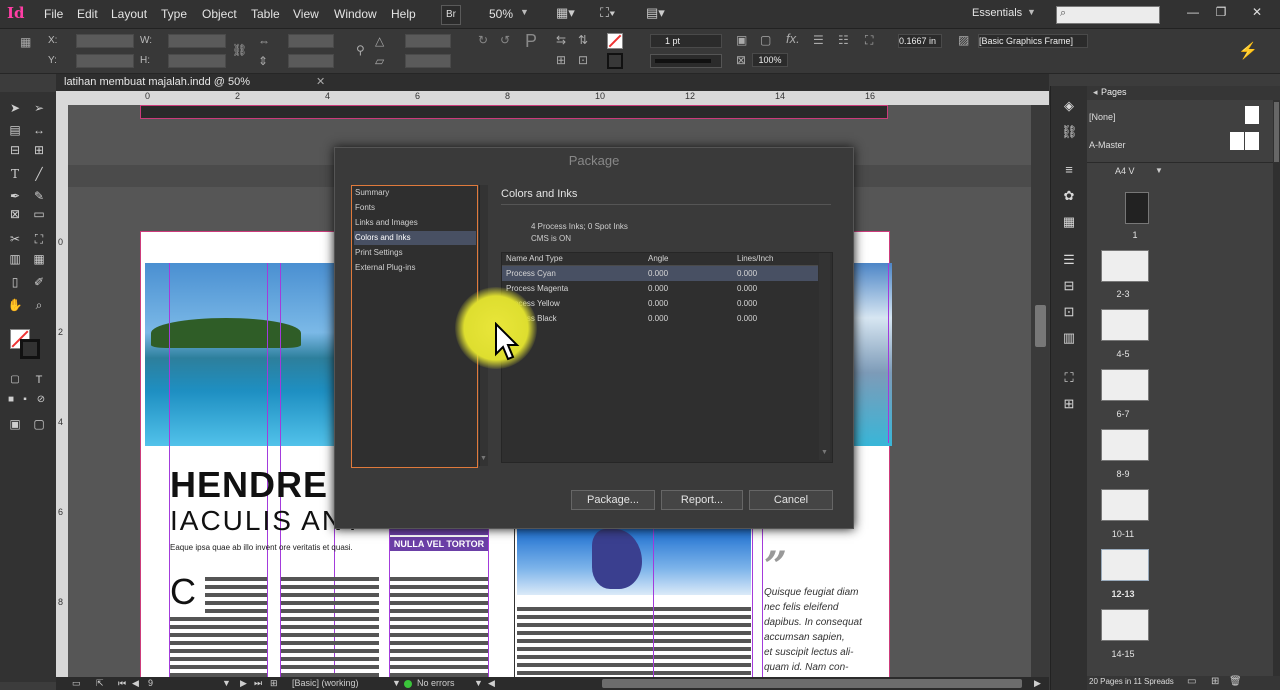  Describe the element at coordinates (15, 196) in the screenshot. I see `pen-tool-icon: ✒` at that location.